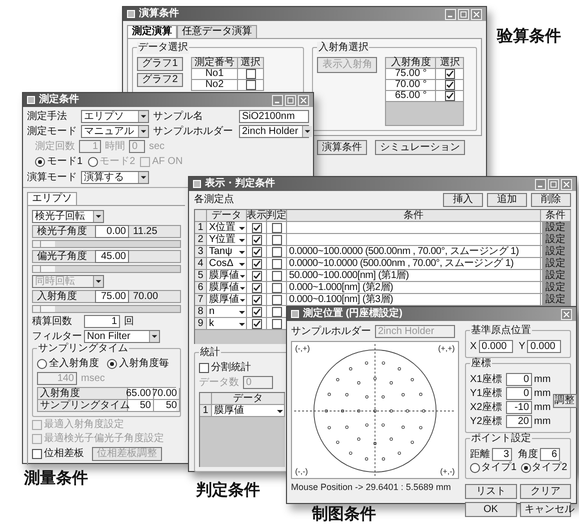 The height and width of the screenshot is (525, 579). Describe the element at coordinates (68, 216) in the screenshot. I see `dropdown: 検光子回転` at that location.